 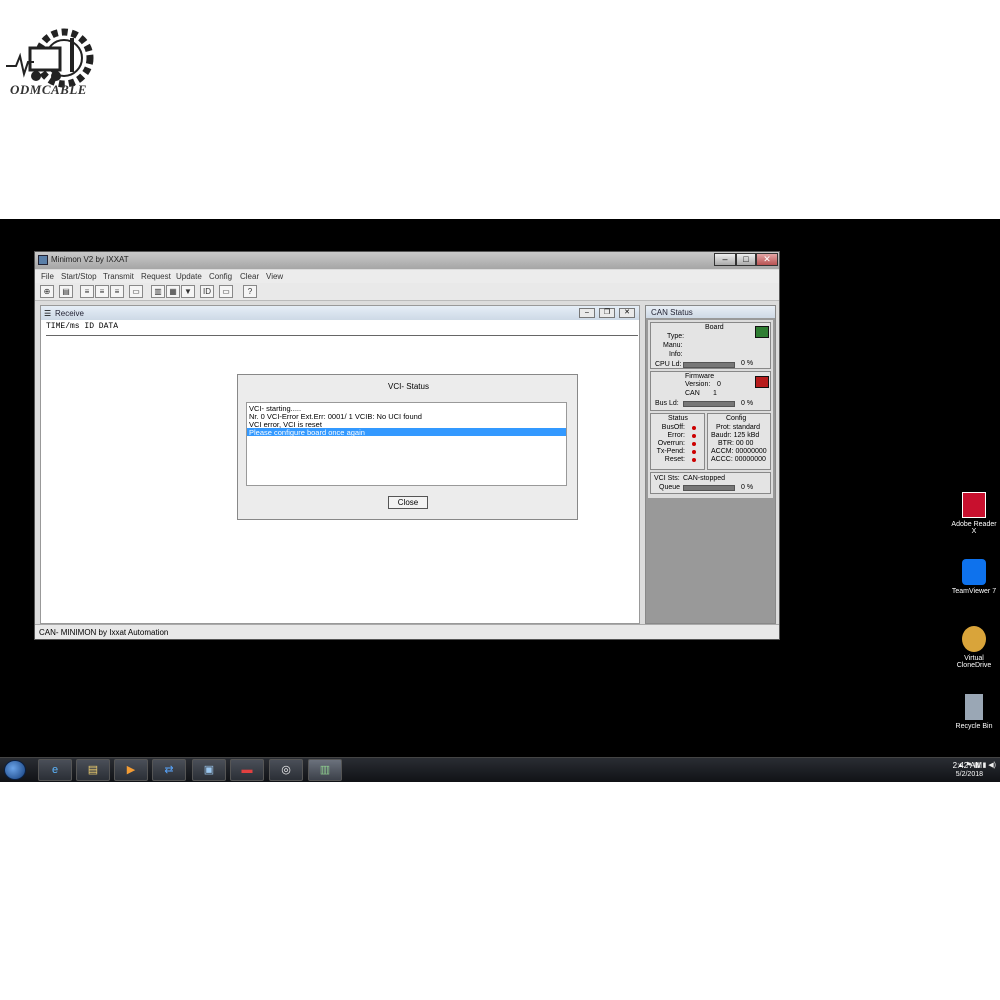 I want to click on bus-load-value: 0 %, so click(x=747, y=403).